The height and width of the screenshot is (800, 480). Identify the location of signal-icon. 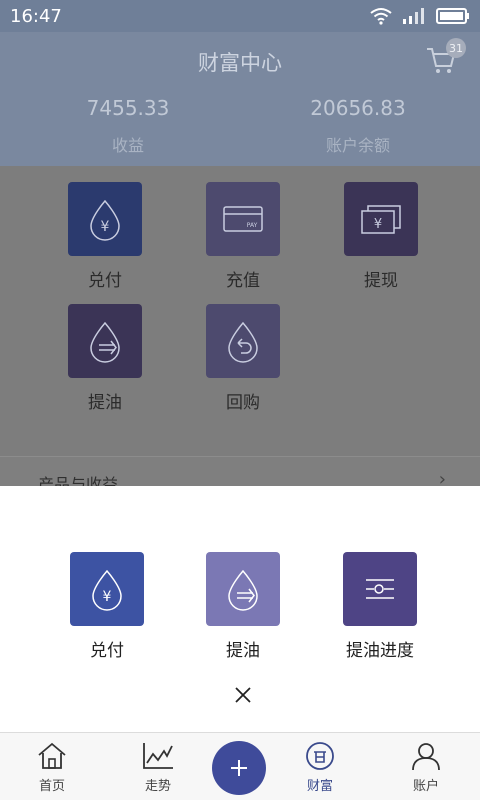
(413, 16).